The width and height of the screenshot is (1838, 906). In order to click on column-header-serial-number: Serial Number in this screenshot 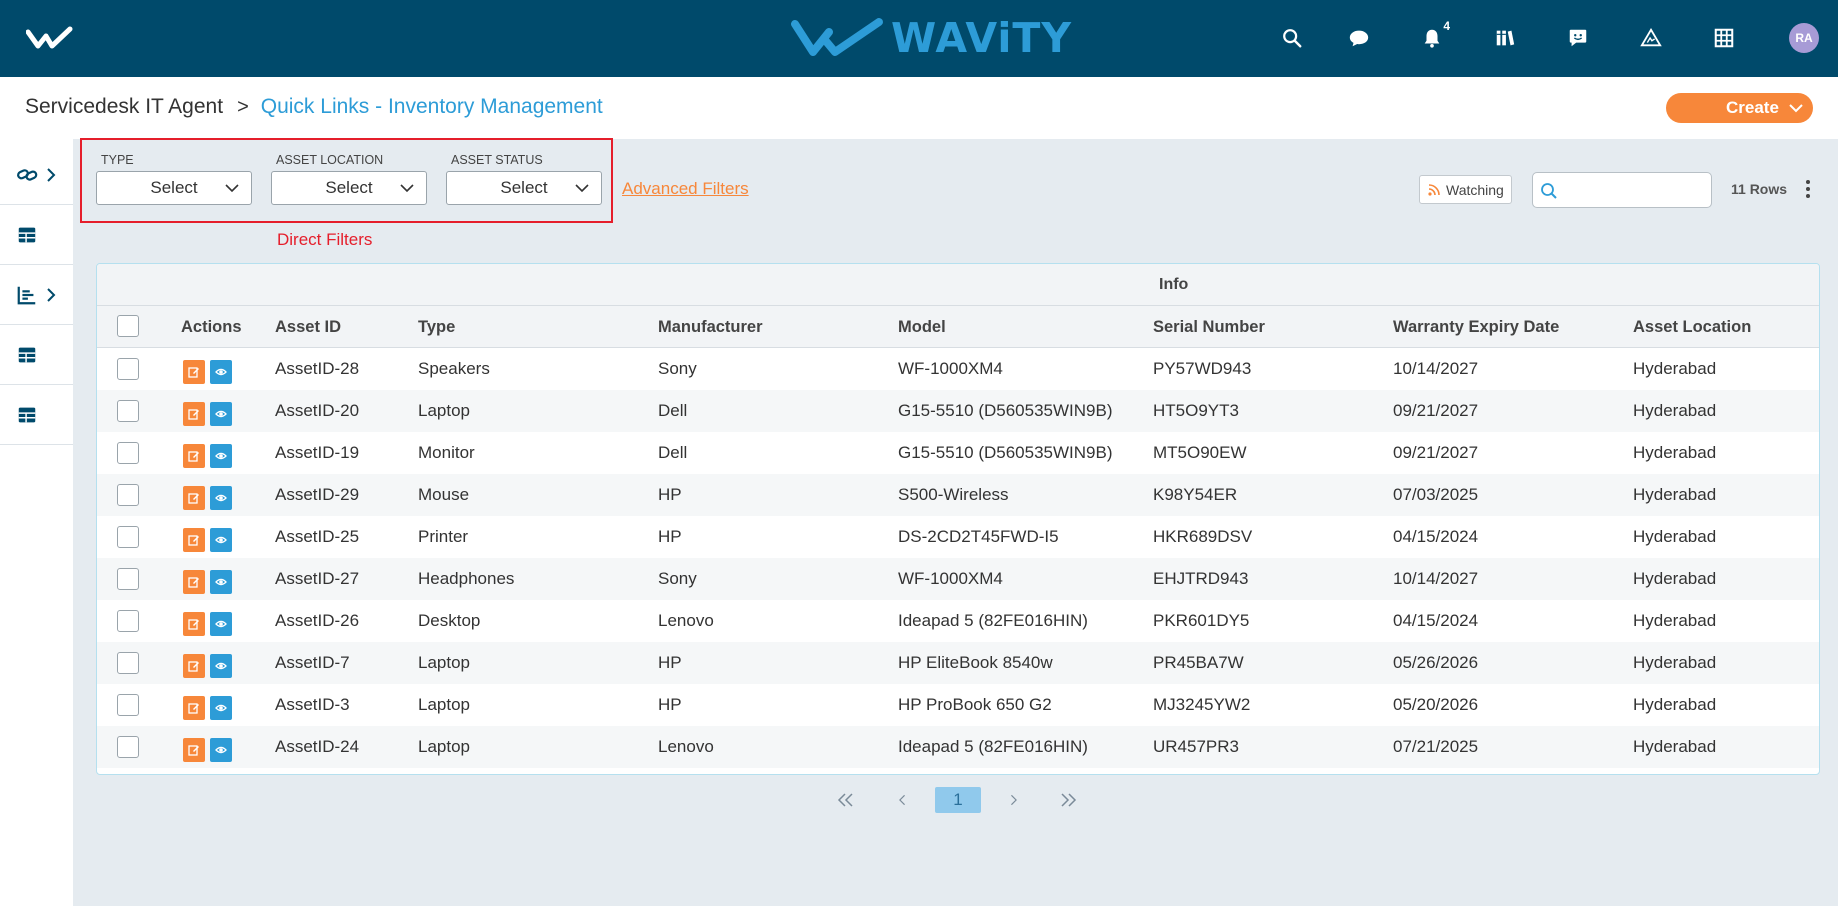, I will do `click(1209, 327)`.